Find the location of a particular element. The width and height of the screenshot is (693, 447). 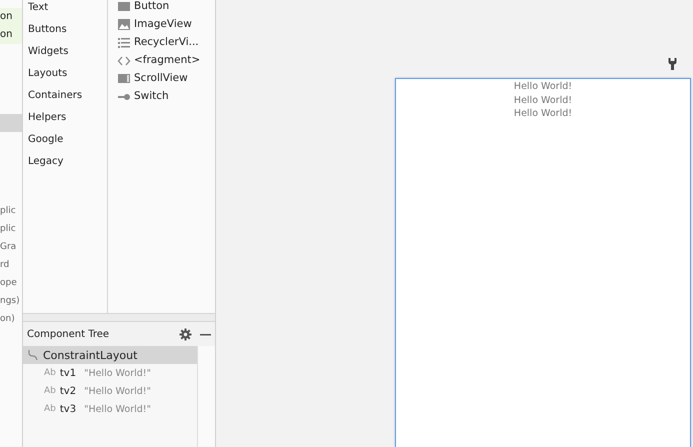

wrench-icon is located at coordinates (672, 64).